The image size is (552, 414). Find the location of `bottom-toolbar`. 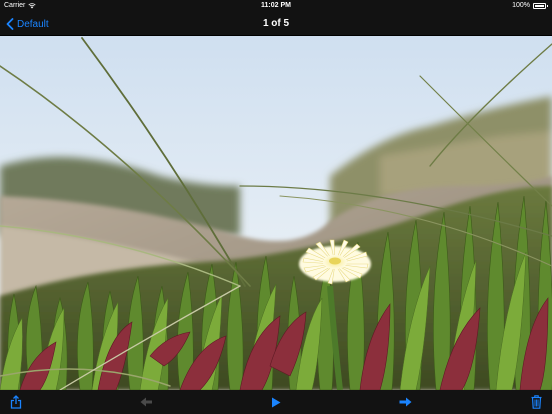

bottom-toolbar is located at coordinates (276, 402).